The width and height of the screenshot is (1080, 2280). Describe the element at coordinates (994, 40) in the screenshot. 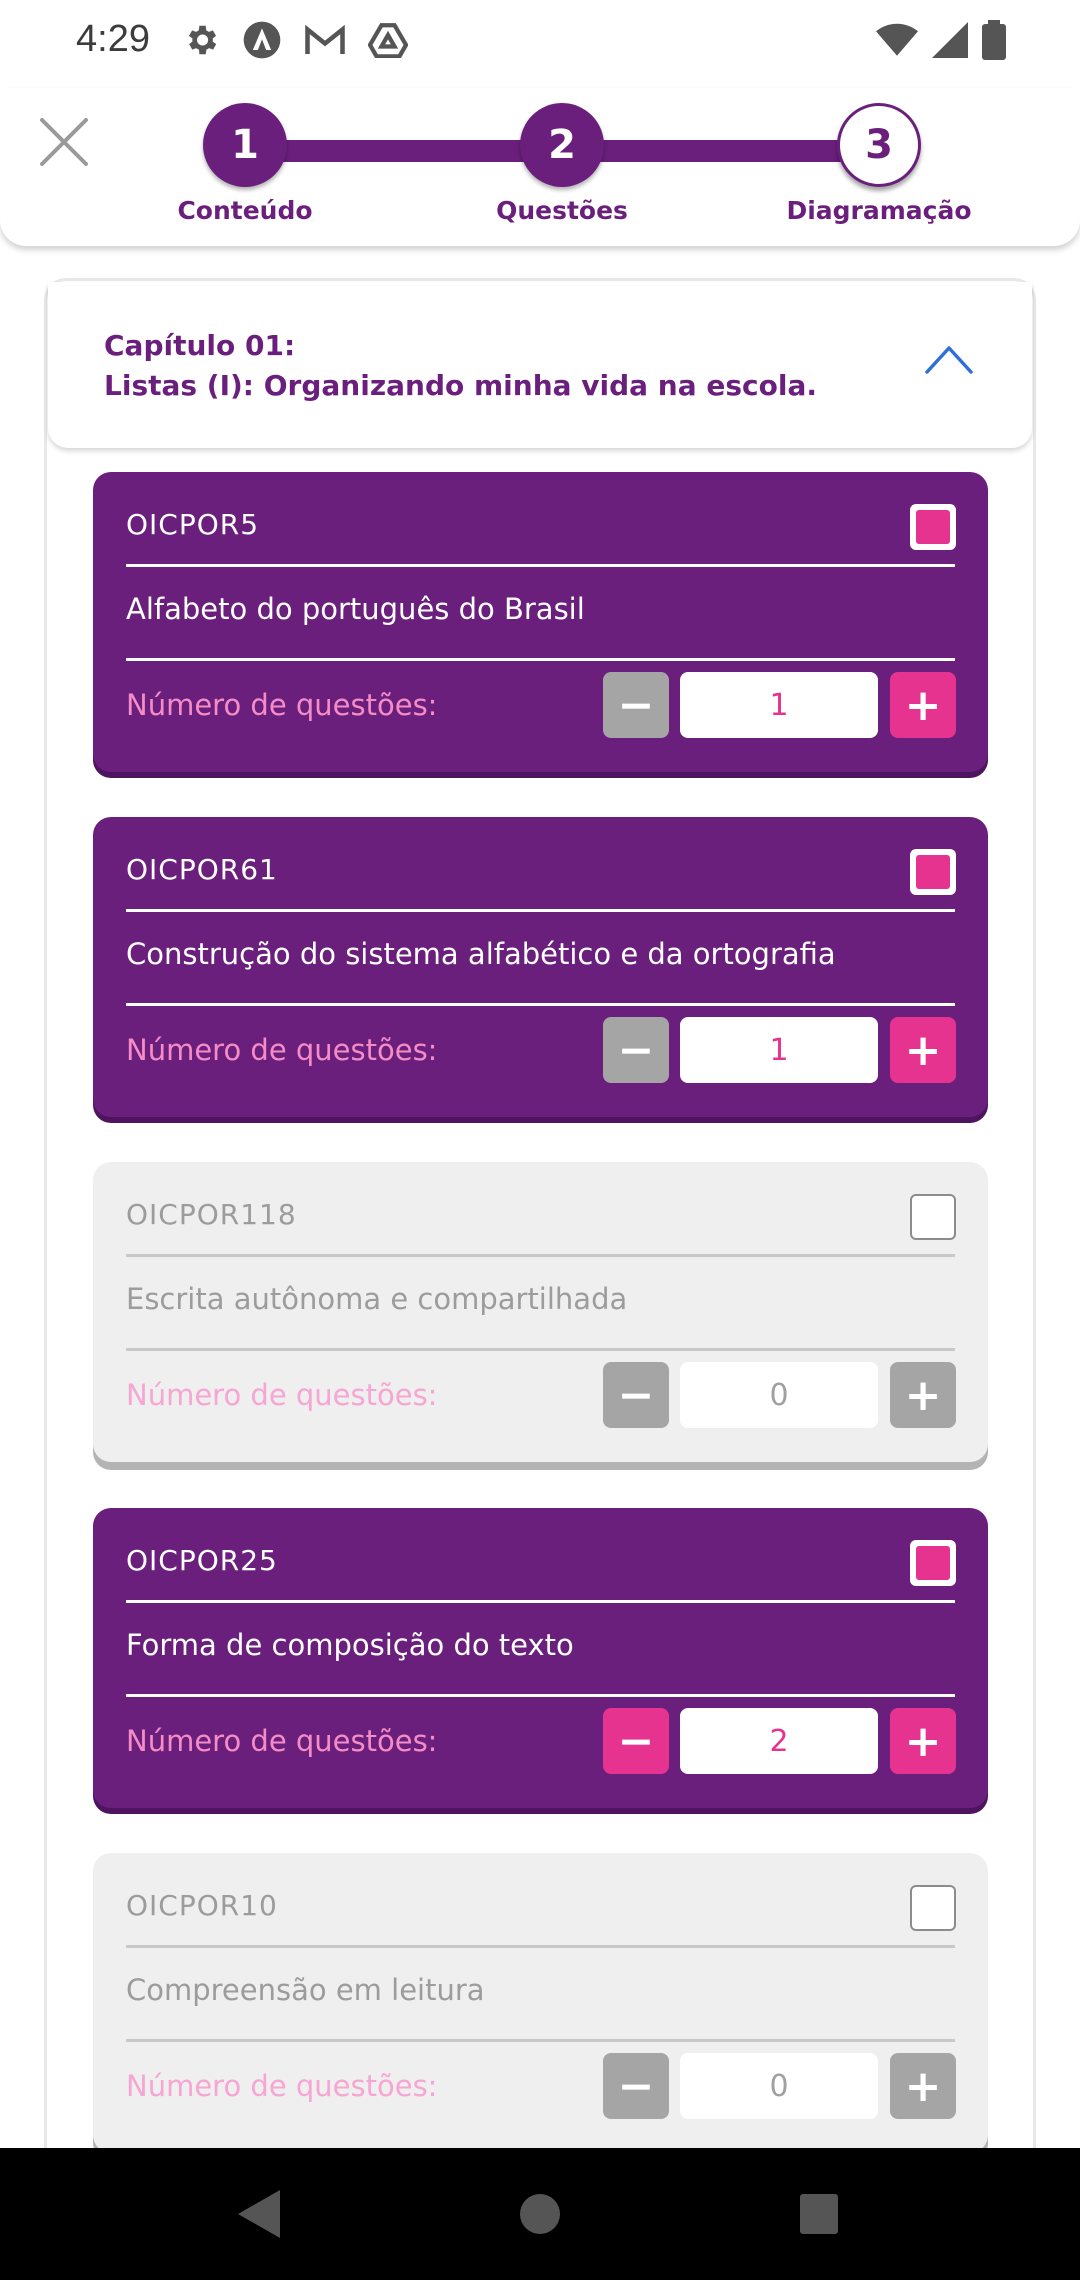

I see `battery-icon` at that location.